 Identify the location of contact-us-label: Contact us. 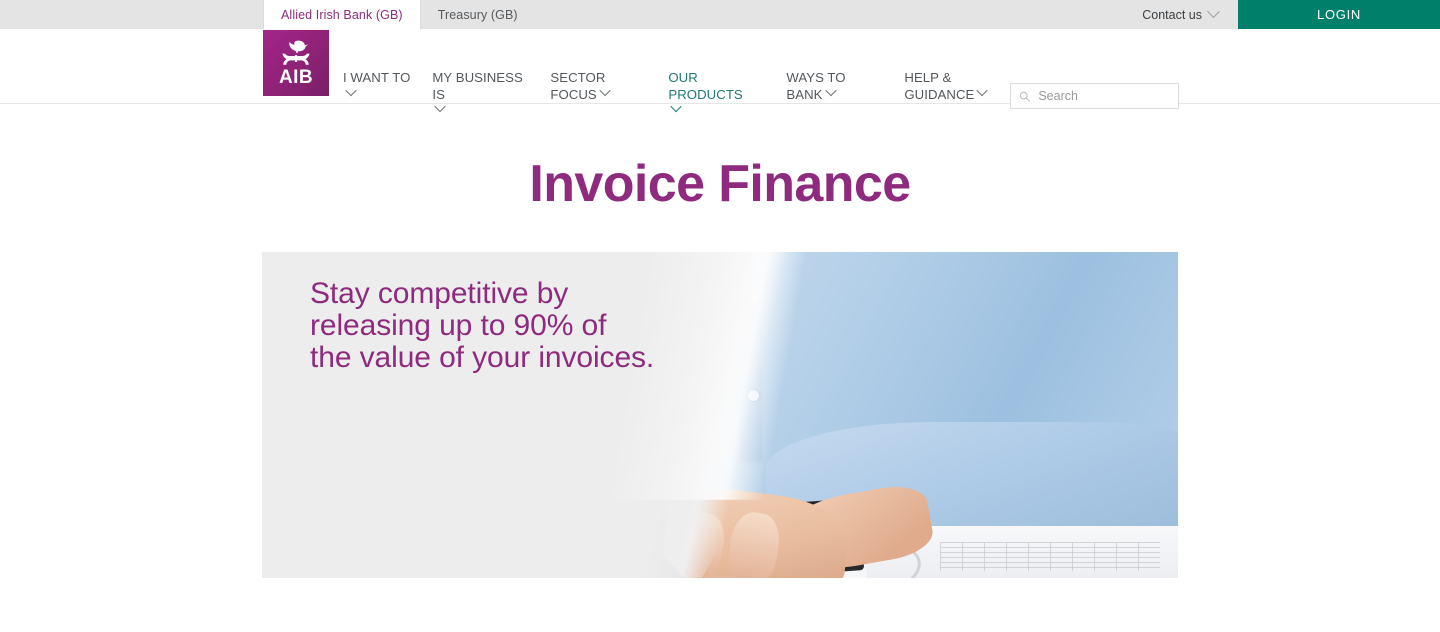
(1172, 14).